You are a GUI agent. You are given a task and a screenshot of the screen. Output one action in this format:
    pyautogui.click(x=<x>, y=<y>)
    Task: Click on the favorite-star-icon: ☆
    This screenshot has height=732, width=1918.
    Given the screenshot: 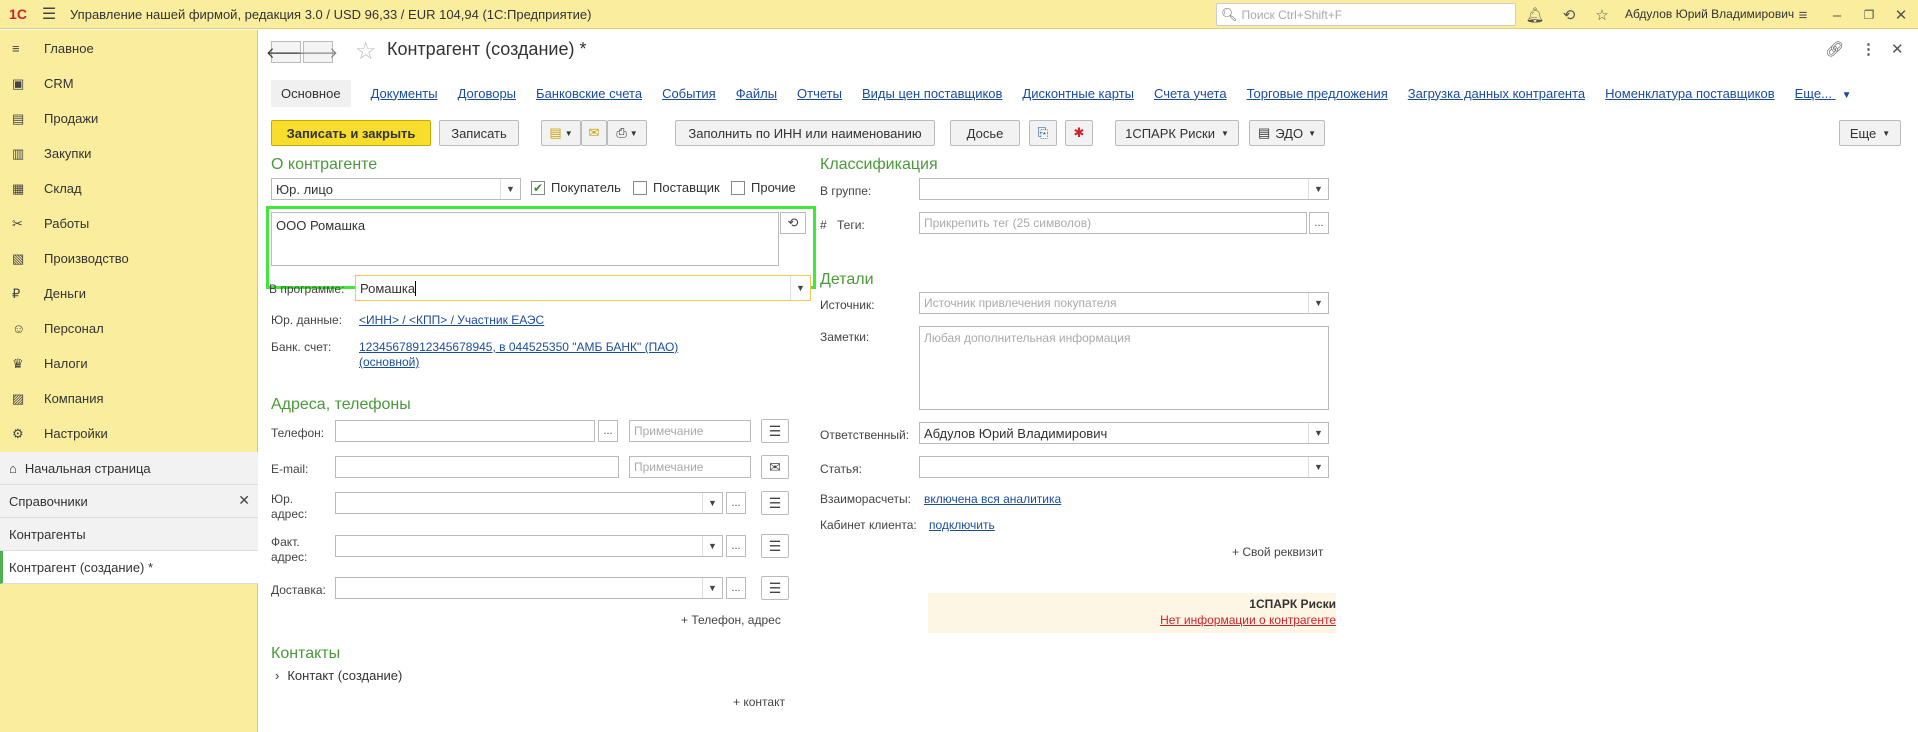 What is the action you would take?
    pyautogui.click(x=366, y=51)
    